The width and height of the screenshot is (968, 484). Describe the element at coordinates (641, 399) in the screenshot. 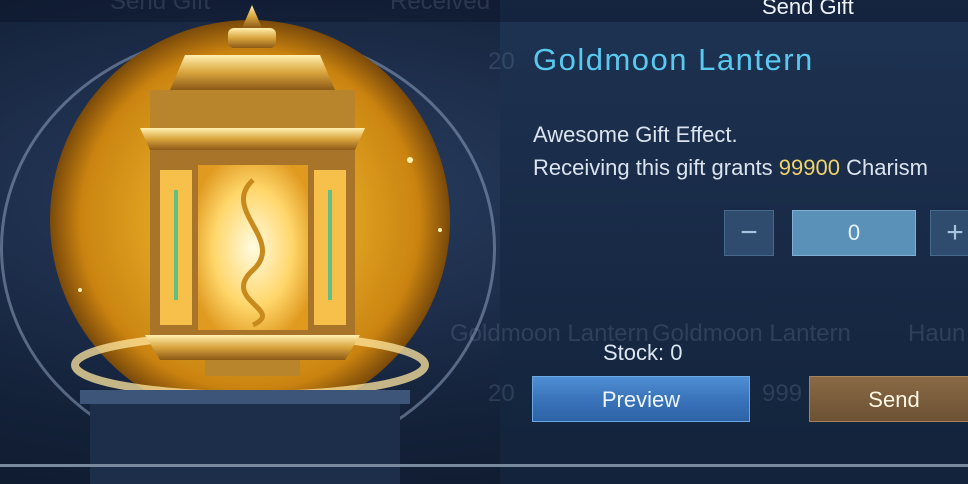

I see `preview-button: Preview` at that location.